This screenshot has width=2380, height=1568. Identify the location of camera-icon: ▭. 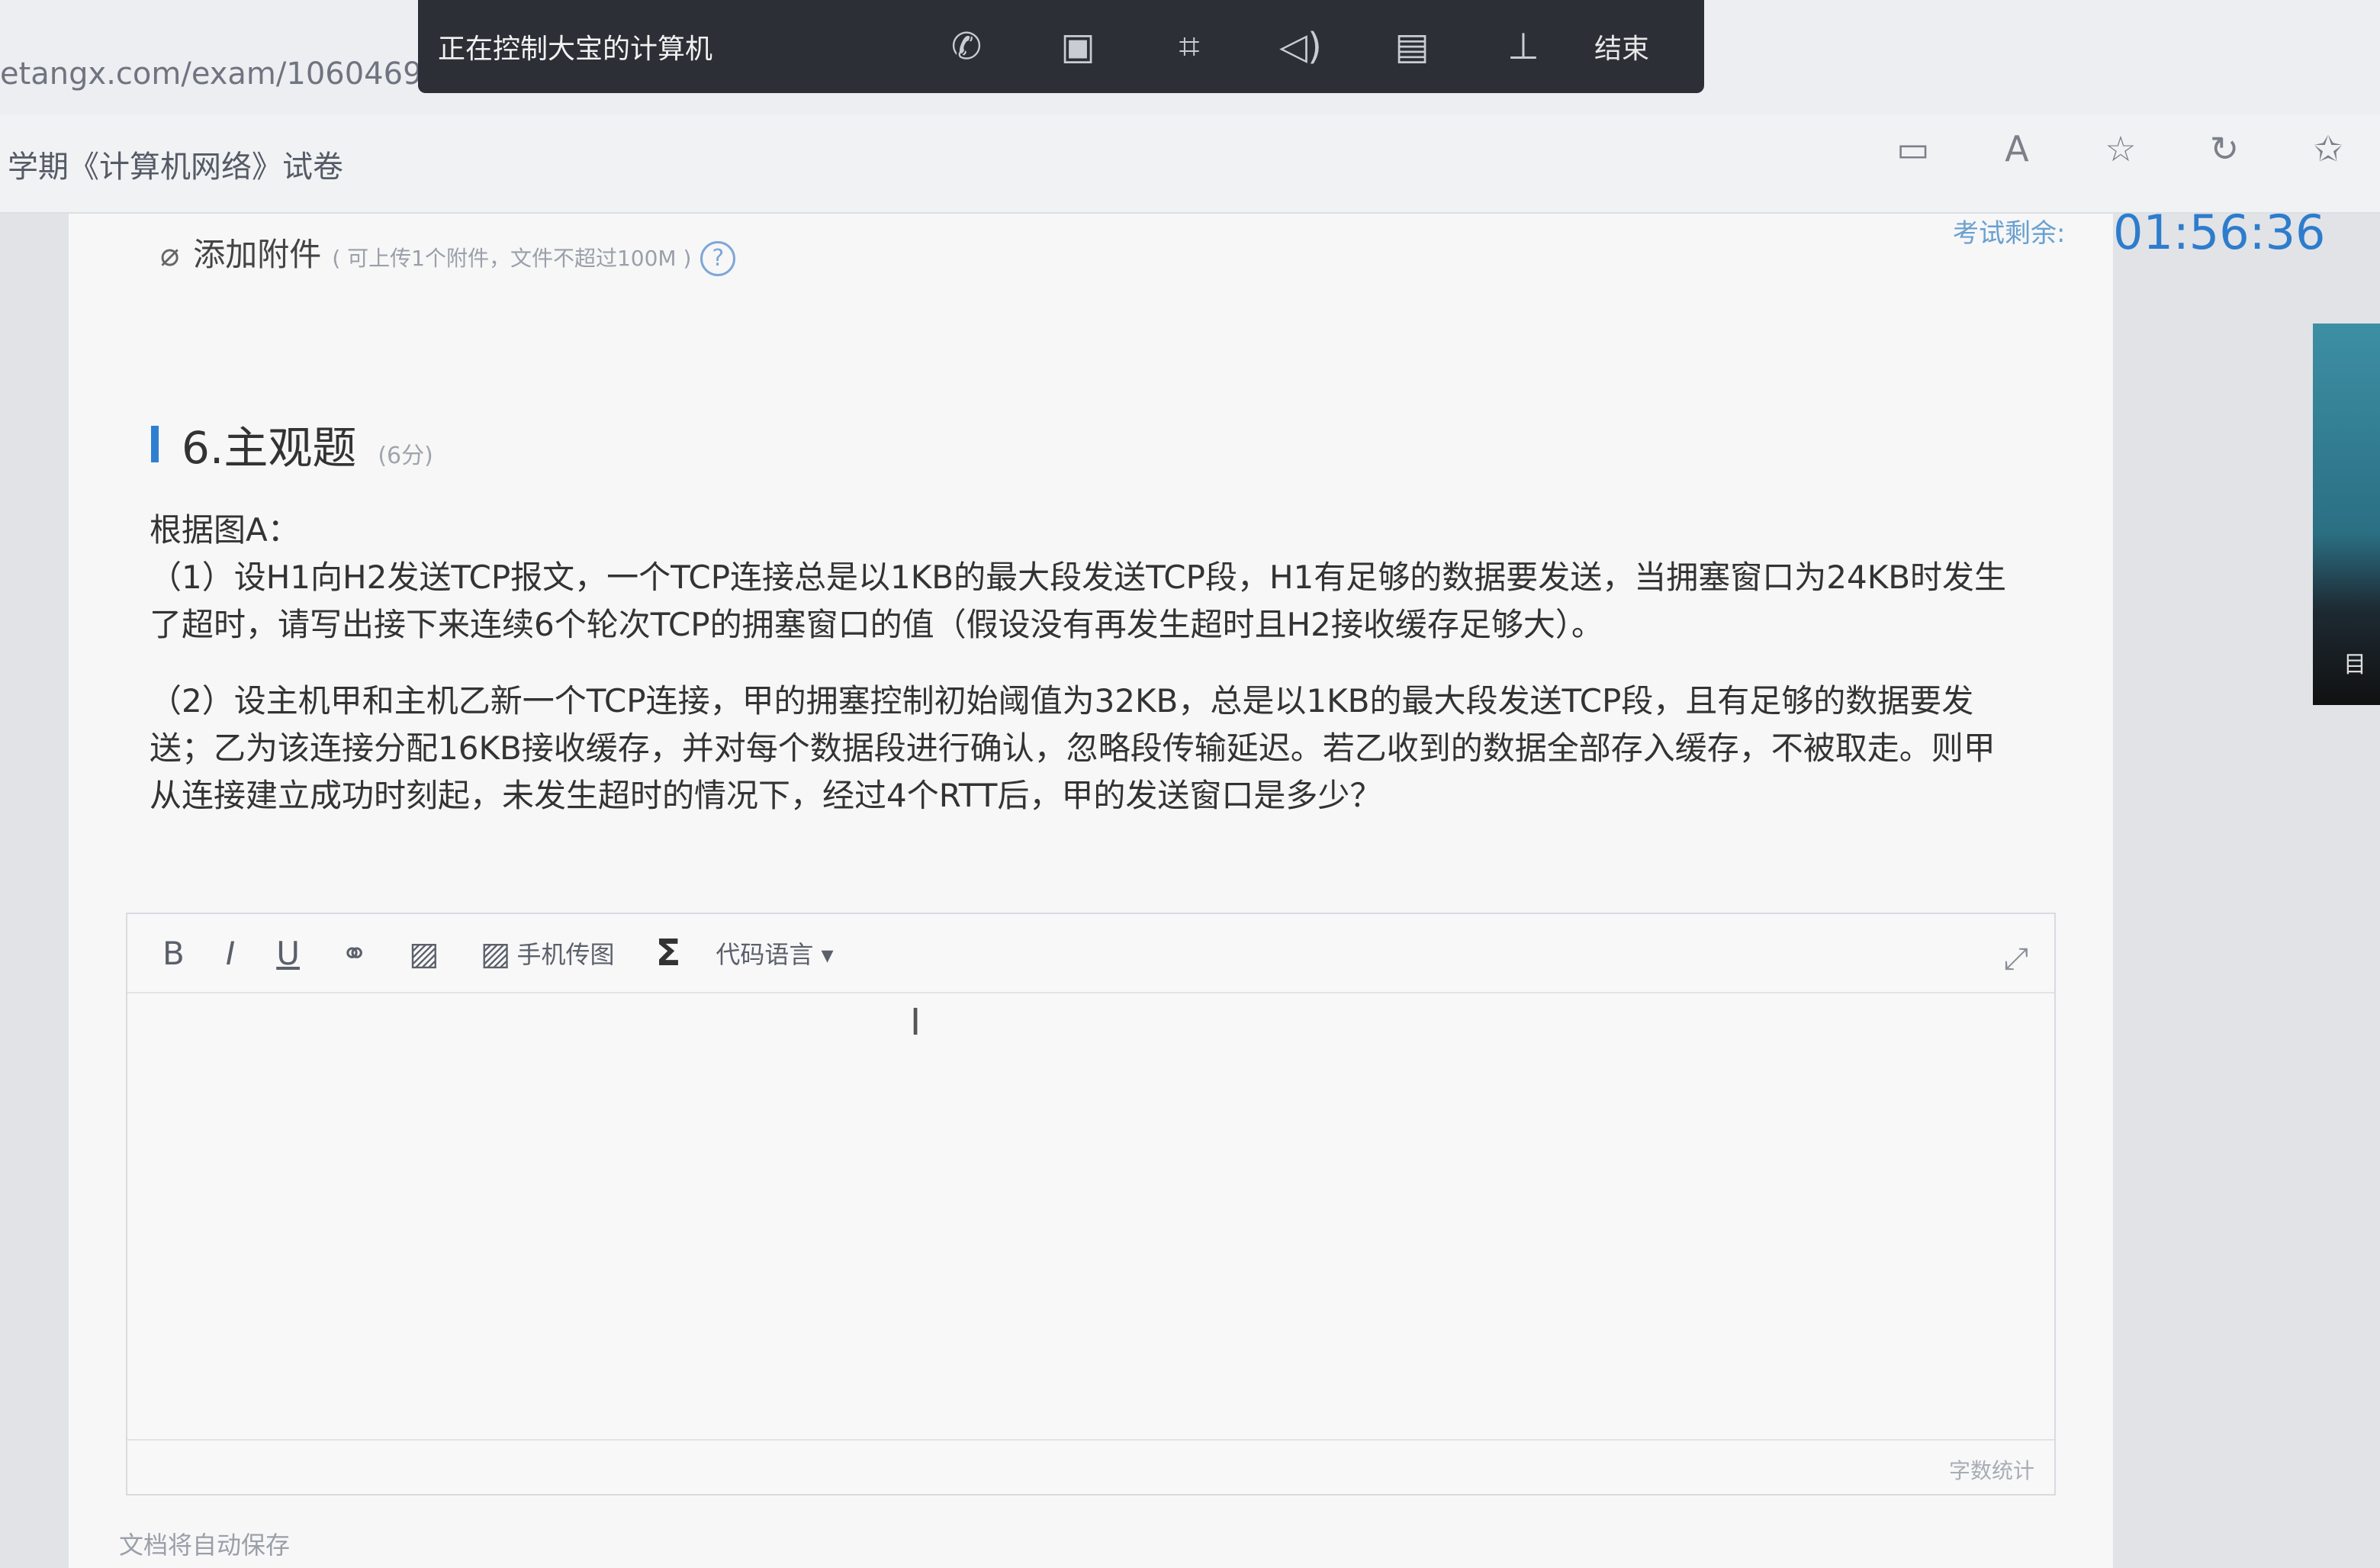
(1913, 148).